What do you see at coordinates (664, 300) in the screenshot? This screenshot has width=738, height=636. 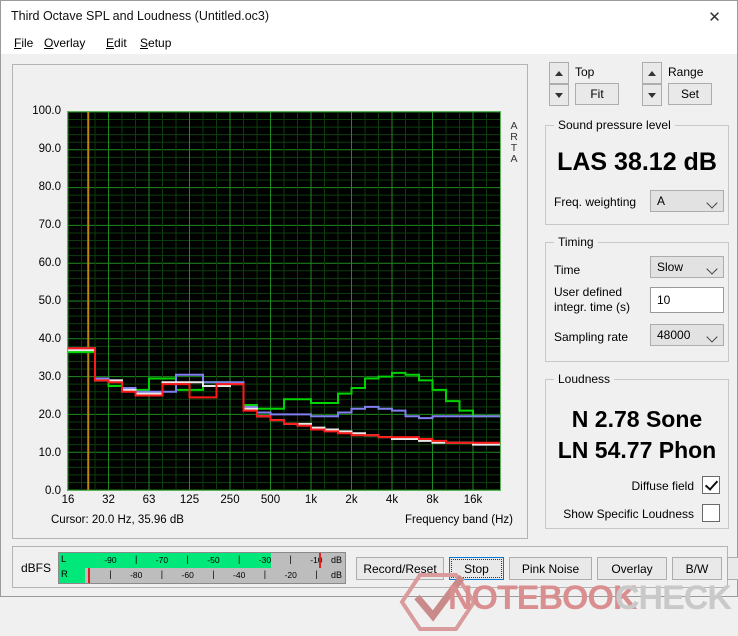 I see `integration-time-value: 10` at bounding box center [664, 300].